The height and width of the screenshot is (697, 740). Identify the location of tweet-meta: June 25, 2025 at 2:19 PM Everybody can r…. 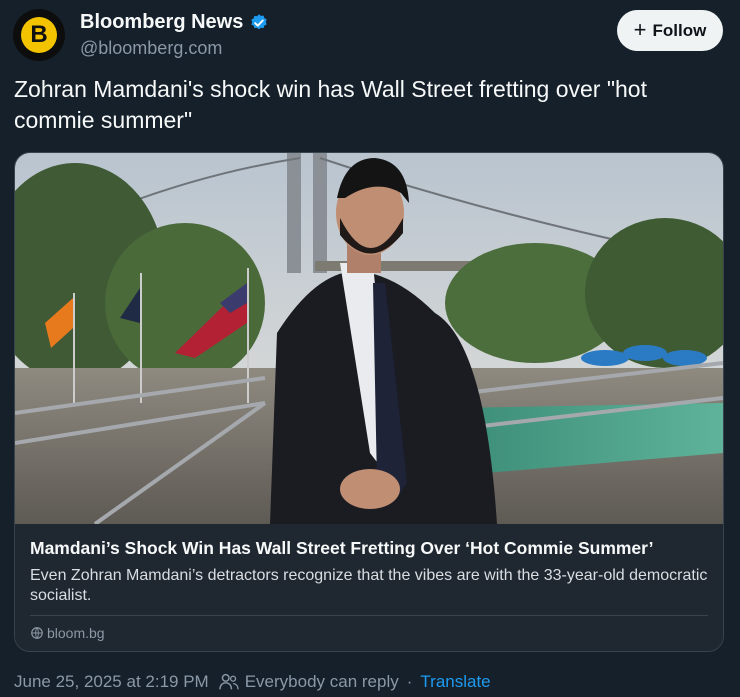
(252, 682).